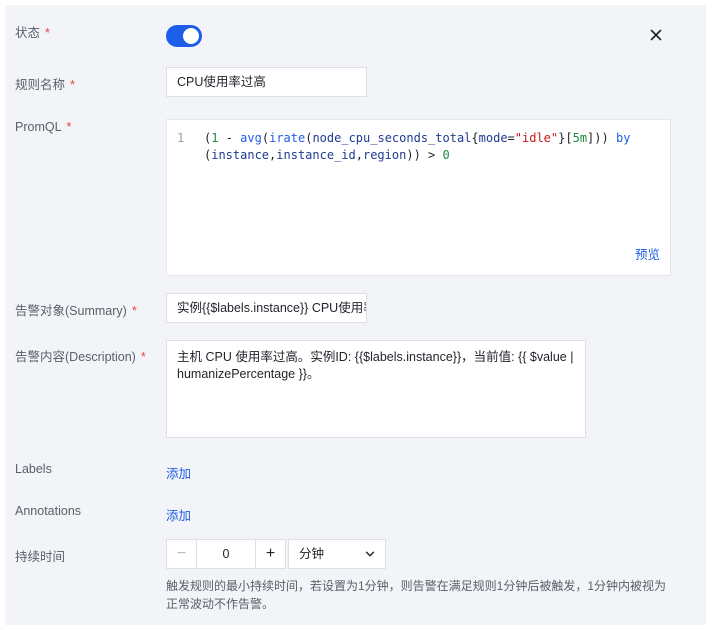 The width and height of the screenshot is (712, 630). I want to click on code-identifier: region, so click(384, 155).